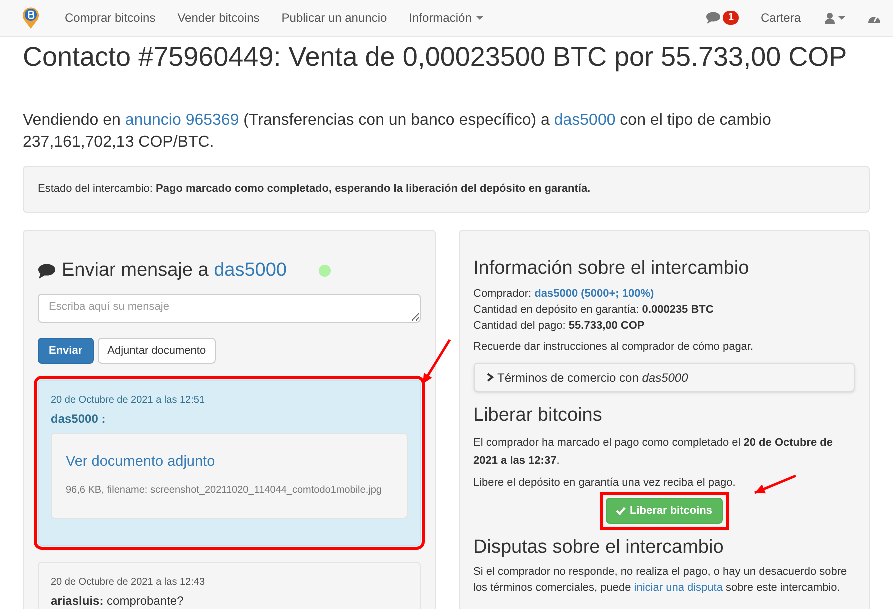 The image size is (893, 609). What do you see at coordinates (664, 377) in the screenshot?
I see `terms-toggle: Términos de comercio con das5000` at bounding box center [664, 377].